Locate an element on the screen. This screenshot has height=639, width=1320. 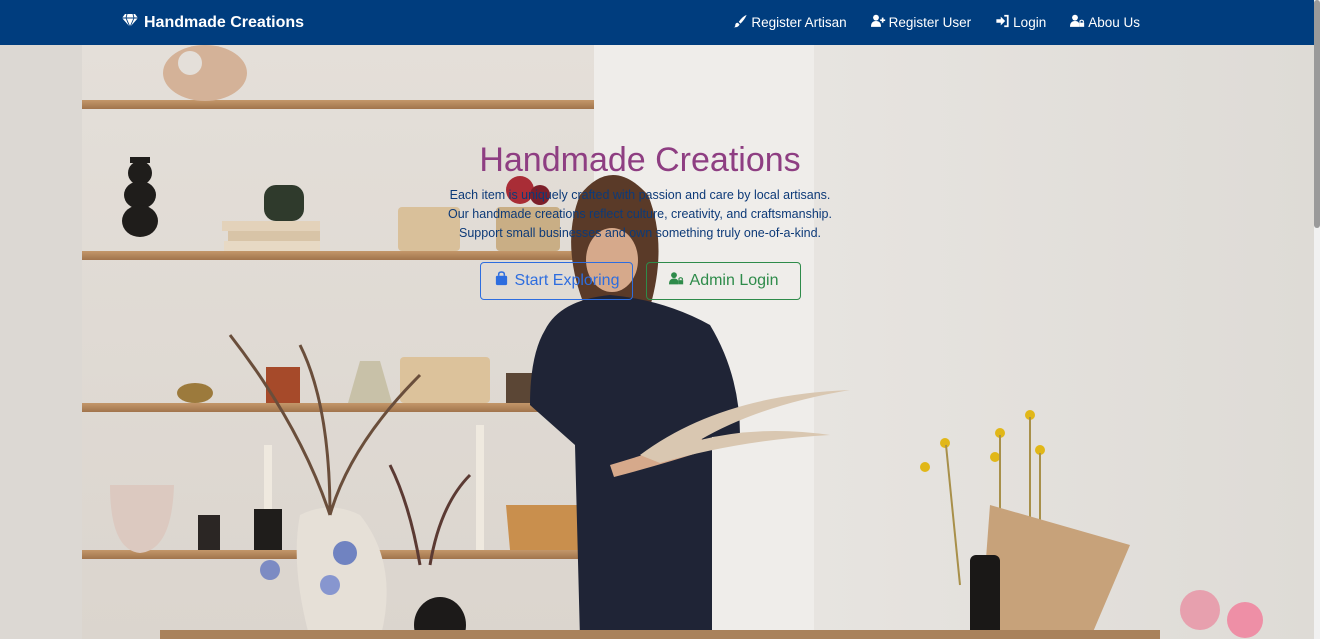
admin-login-label: Admin Login is located at coordinates (734, 280).